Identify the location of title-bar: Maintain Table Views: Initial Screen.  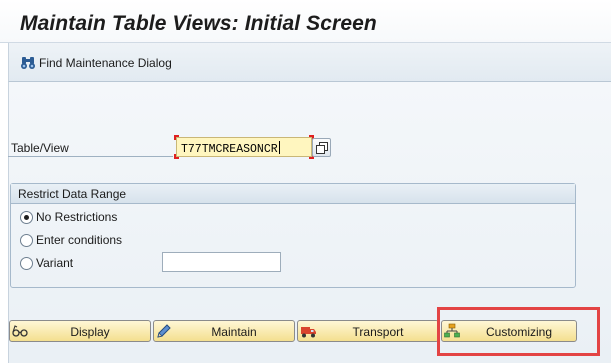
(305, 21).